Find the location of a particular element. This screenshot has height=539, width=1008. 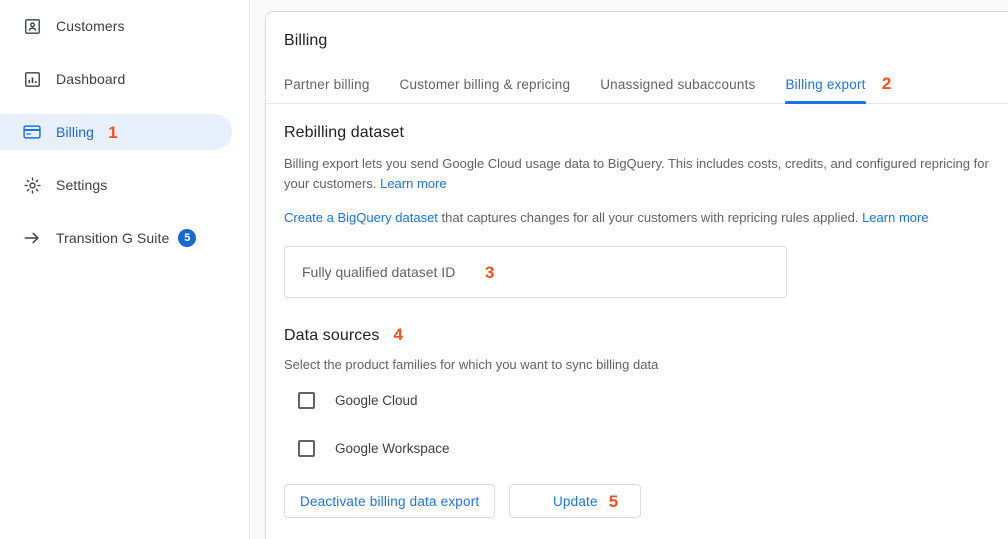

arrow-right-icon is located at coordinates (32, 238).